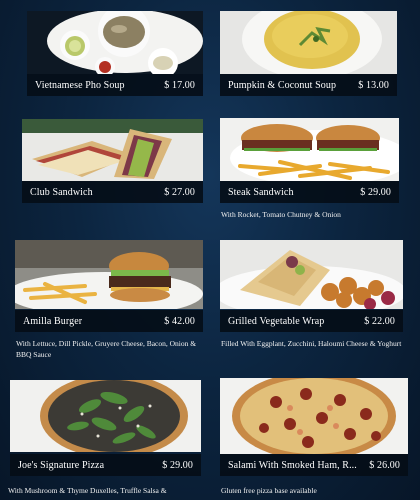 This screenshot has height=500, width=420. What do you see at coordinates (276, 321) in the screenshot?
I see `item-name: Grilled Vegetable Wrap` at bounding box center [276, 321].